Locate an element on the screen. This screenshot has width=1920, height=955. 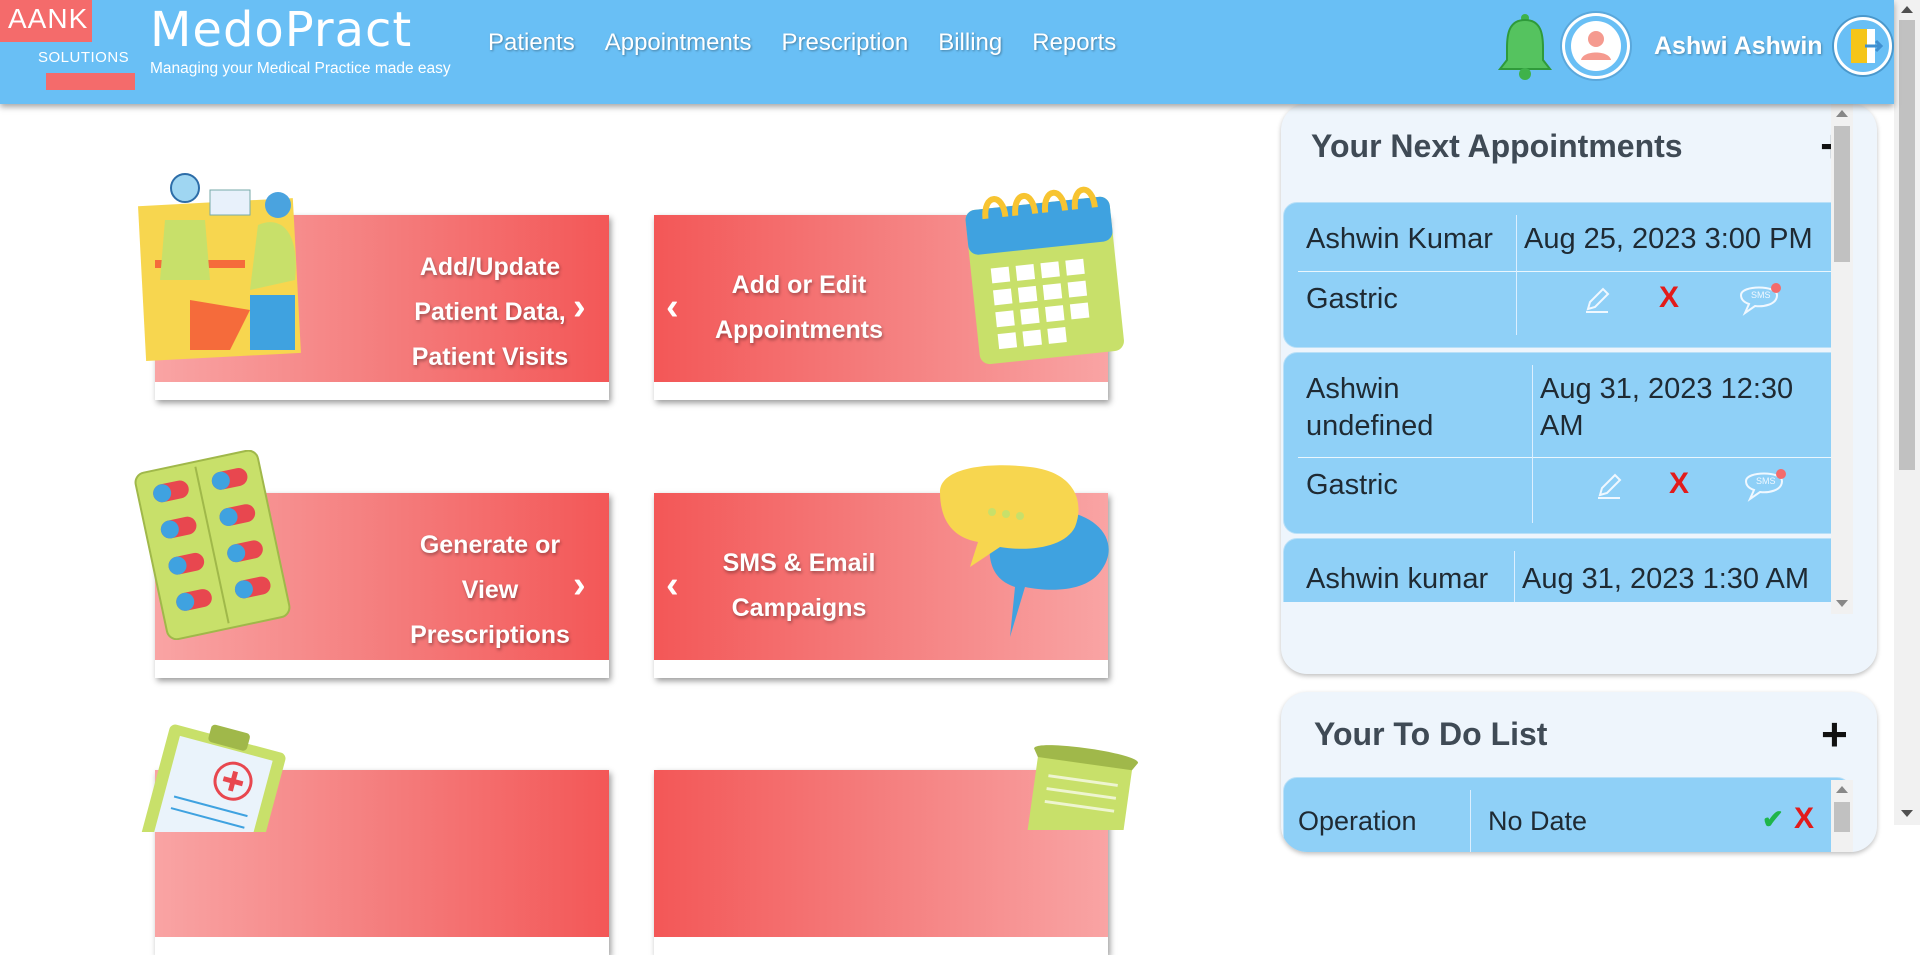
appointment-card: Ashwin kumar Aug 31, 2023 1:30 AM is located at coordinates (1567, 570).